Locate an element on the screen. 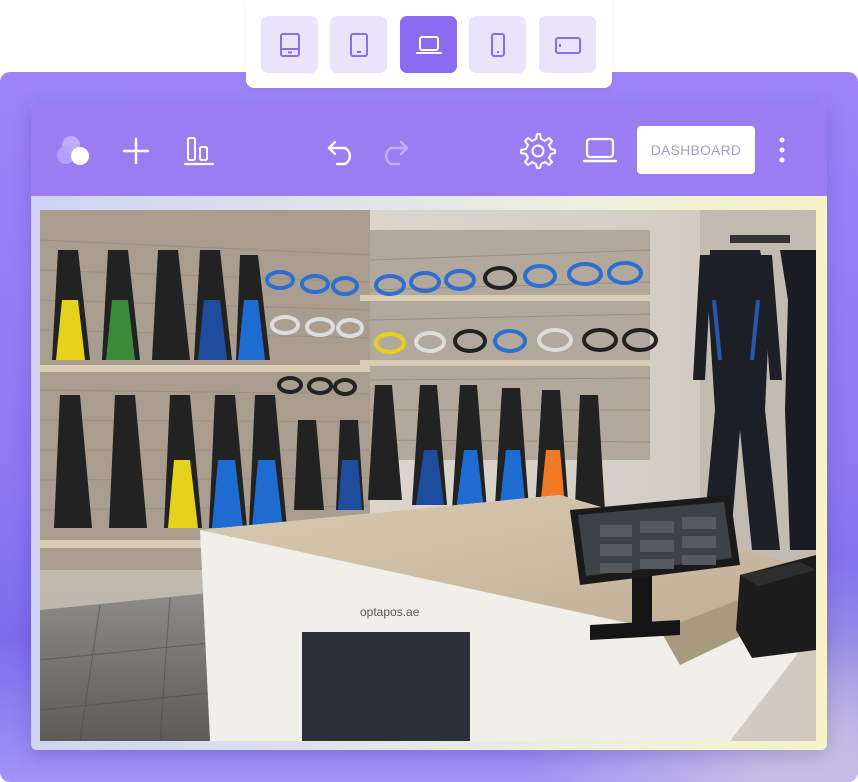 Image resolution: width=858 pixels, height=782 pixels. dashboard-button: DASHBOARD is located at coordinates (696, 150).